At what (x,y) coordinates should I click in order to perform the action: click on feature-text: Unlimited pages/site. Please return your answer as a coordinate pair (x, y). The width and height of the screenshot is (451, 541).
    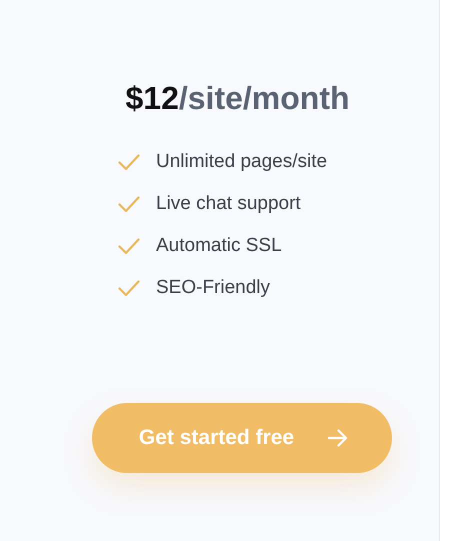
    Looking at the image, I should click on (242, 162).